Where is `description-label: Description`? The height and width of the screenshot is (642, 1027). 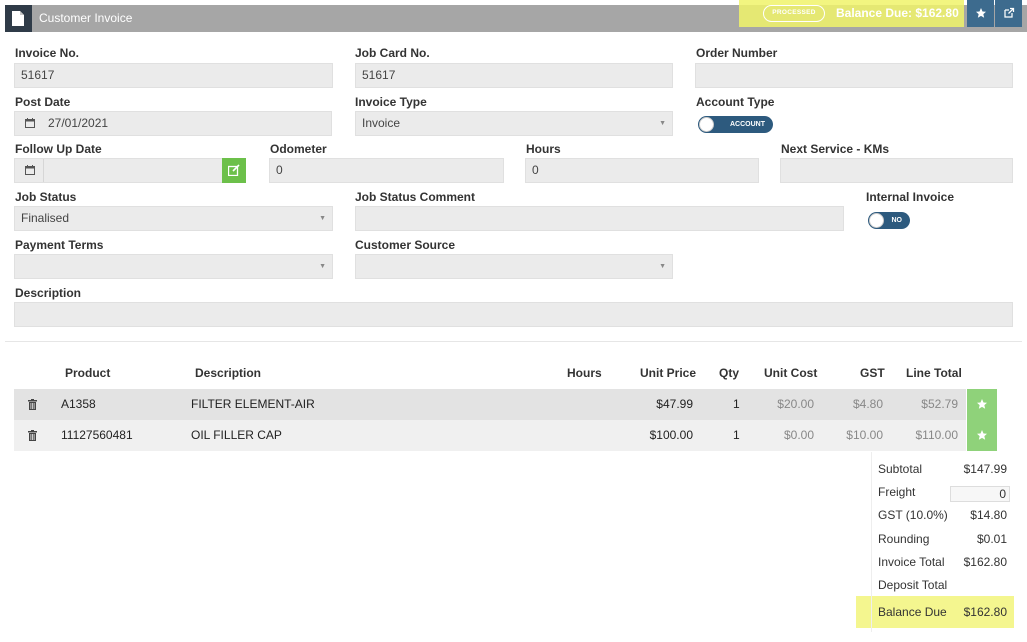
description-label: Description is located at coordinates (48, 293).